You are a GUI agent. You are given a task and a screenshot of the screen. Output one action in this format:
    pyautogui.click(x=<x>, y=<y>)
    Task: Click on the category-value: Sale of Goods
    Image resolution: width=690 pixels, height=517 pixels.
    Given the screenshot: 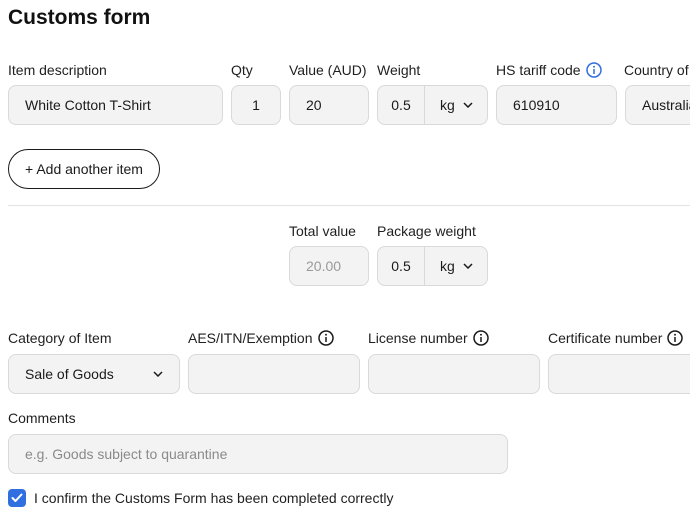 What is the action you would take?
    pyautogui.click(x=69, y=374)
    